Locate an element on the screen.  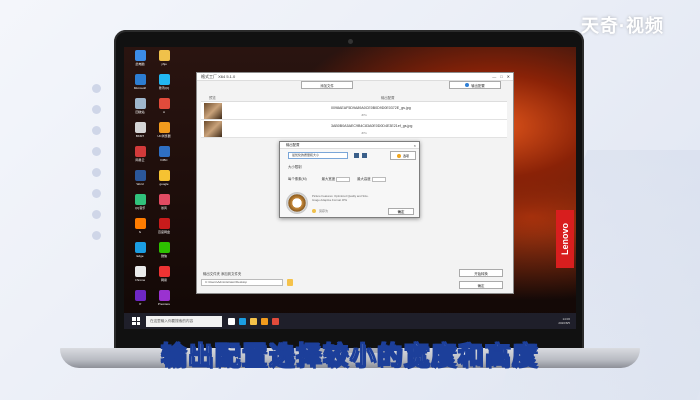
file-explorer-icon is located at coordinates (253, 321).